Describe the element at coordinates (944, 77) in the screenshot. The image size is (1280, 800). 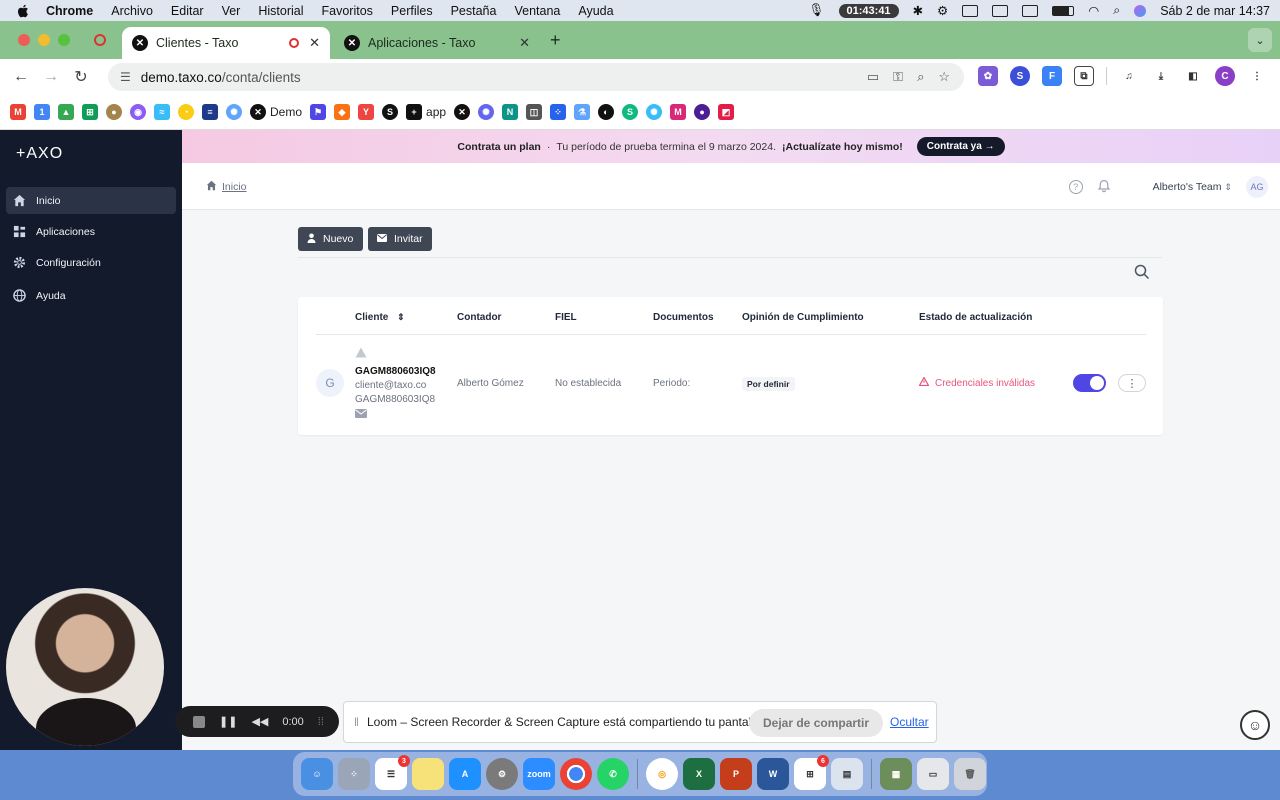
I see `bookmark-star-icon: ☆` at that location.